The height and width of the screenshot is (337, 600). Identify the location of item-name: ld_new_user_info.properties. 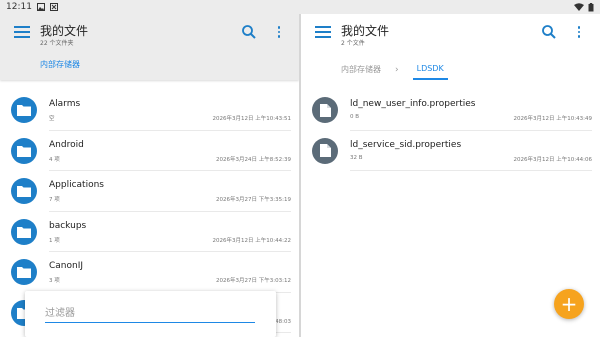
(413, 104).